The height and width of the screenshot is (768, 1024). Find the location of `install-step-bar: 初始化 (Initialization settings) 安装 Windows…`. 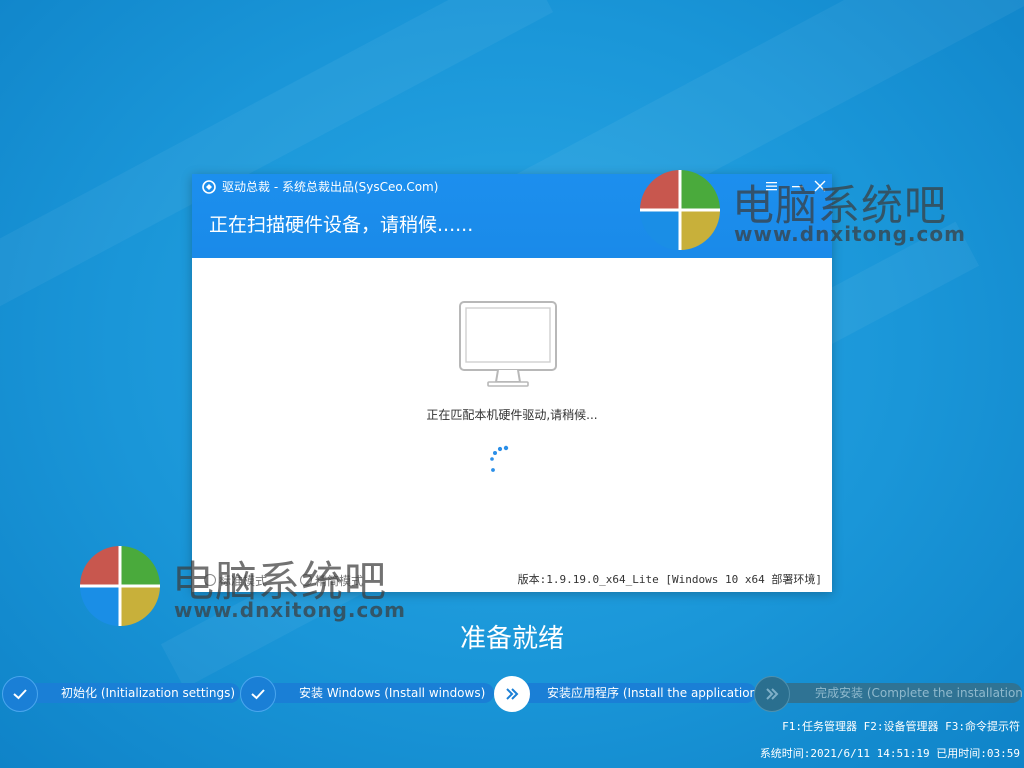

install-step-bar: 初始化 (Initialization settings) 安装 Windows… is located at coordinates (512, 694).